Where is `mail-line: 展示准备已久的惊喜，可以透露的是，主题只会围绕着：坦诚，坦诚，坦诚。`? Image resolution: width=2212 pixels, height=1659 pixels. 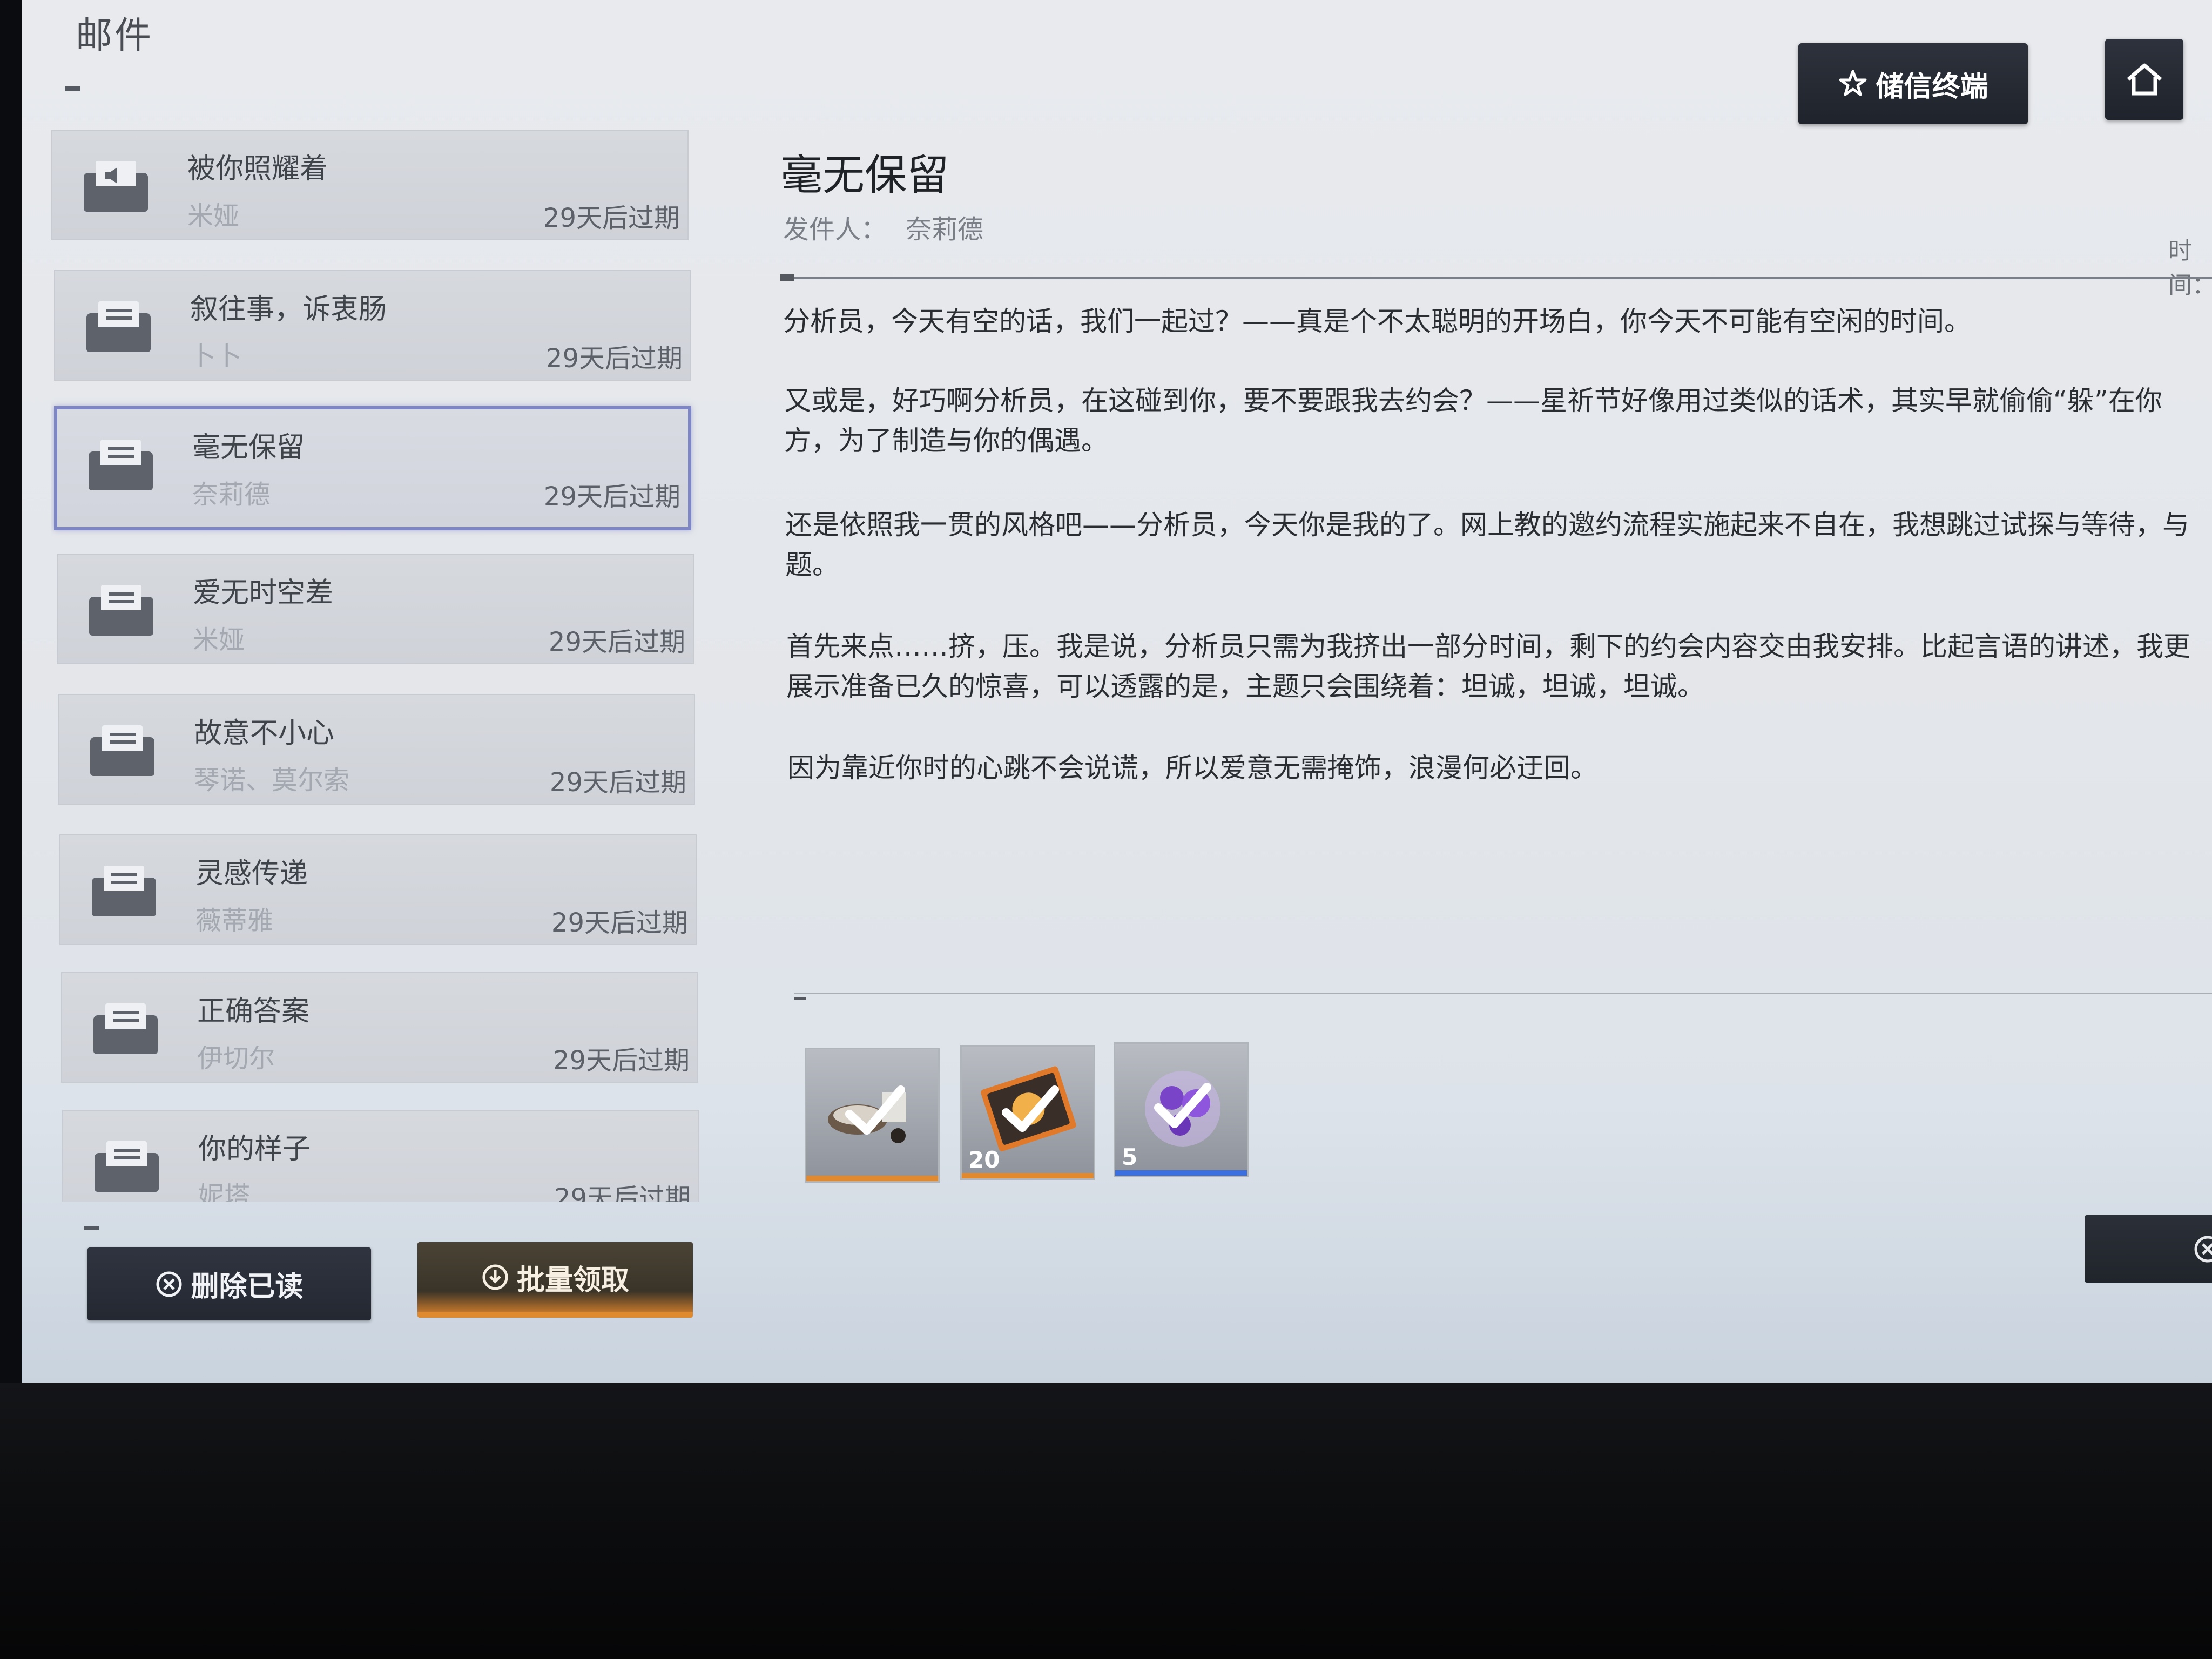
mail-line: 展示准备已久的惊喜，可以透露的是，主题只会围绕着：坦诚，坦诚，坦诚。 is located at coordinates (1245, 686).